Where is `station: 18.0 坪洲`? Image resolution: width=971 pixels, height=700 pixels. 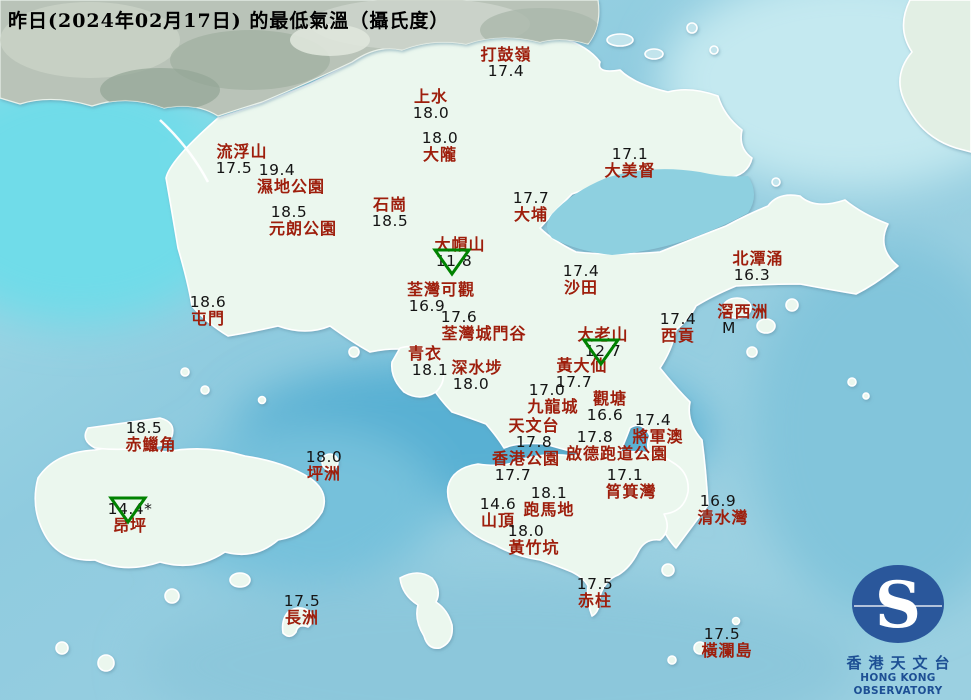 station: 18.0 坪洲 is located at coordinates (324, 465).